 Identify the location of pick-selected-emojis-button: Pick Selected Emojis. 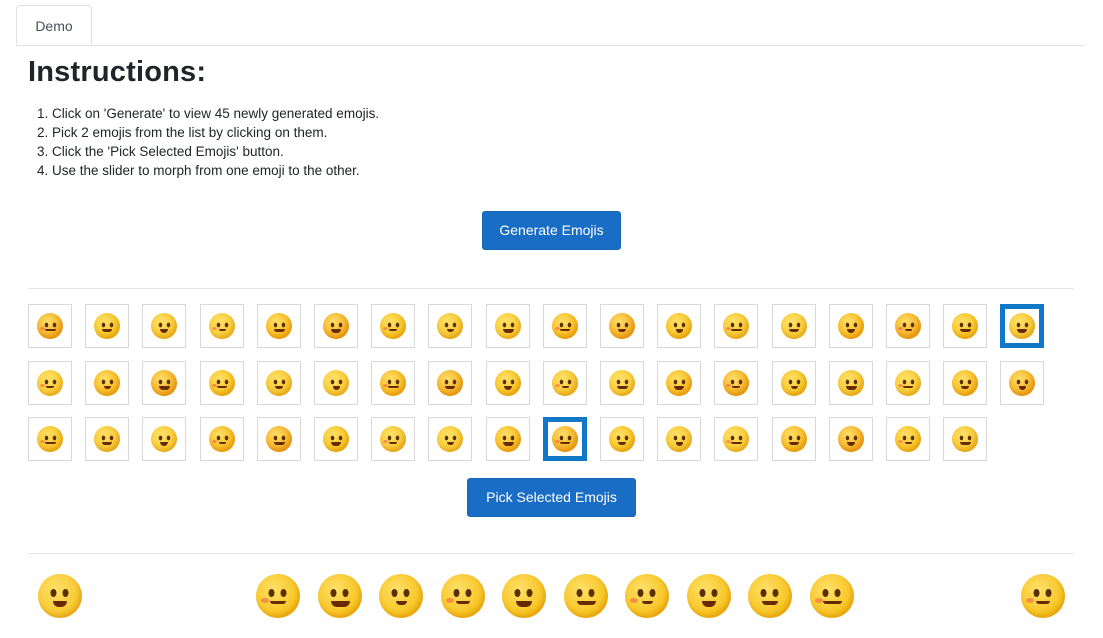
(551, 497).